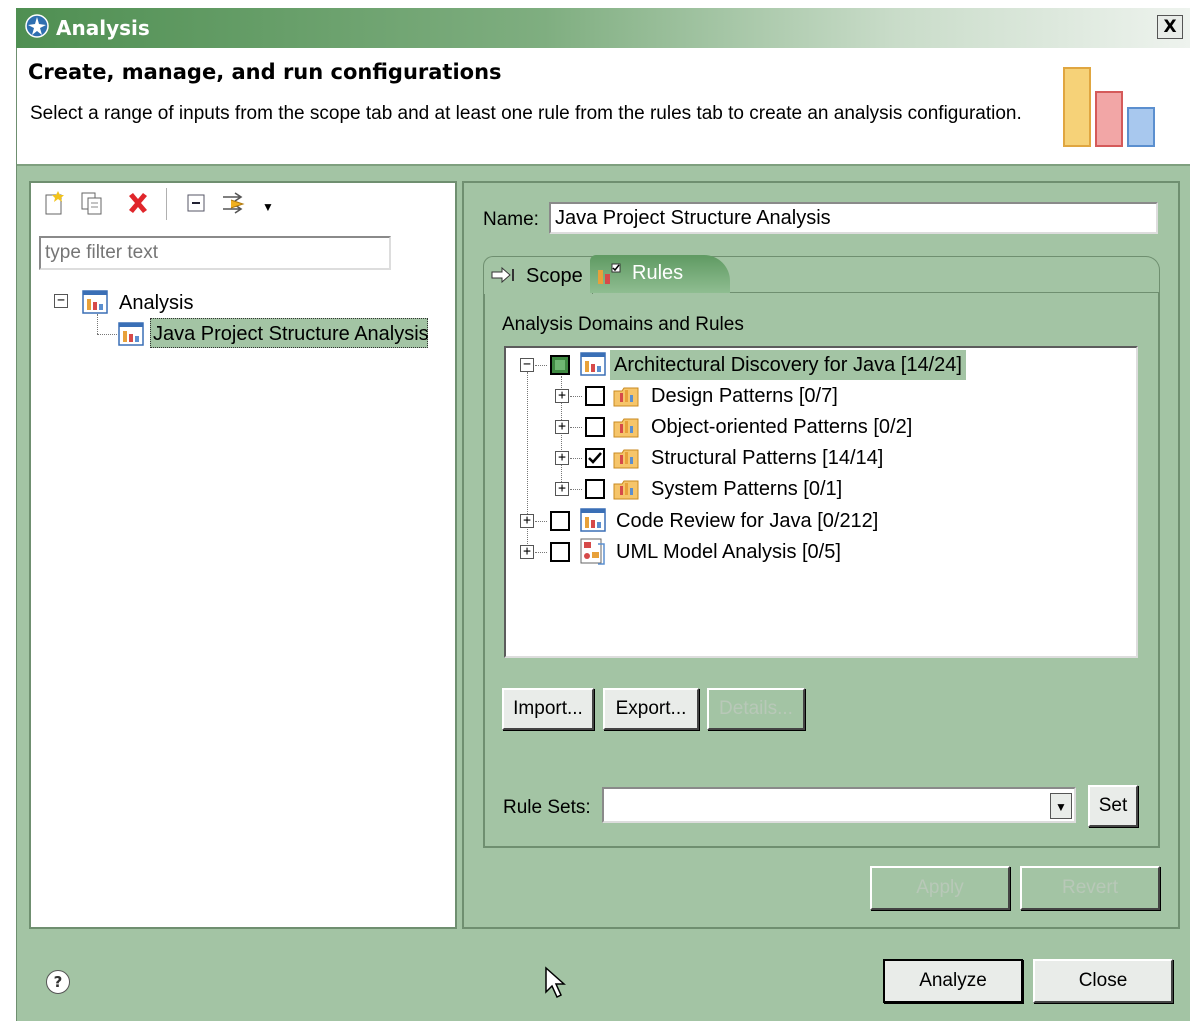 This screenshot has width=1190, height=1021. What do you see at coordinates (623, 324) in the screenshot?
I see `analysis-domains-label: Analysis Domains and Rules` at bounding box center [623, 324].